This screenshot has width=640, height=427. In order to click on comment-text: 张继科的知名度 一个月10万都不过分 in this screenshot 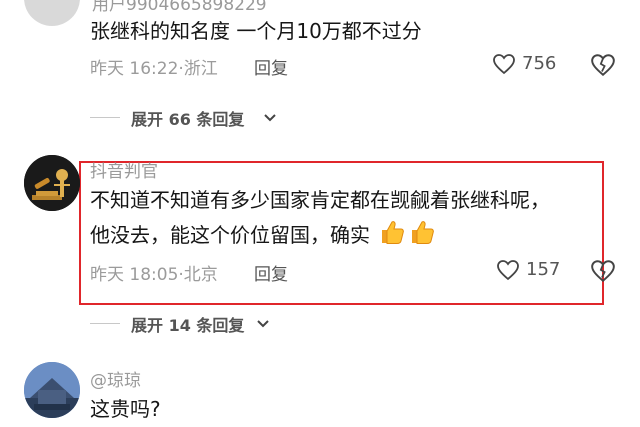, I will do `click(256, 31)`.